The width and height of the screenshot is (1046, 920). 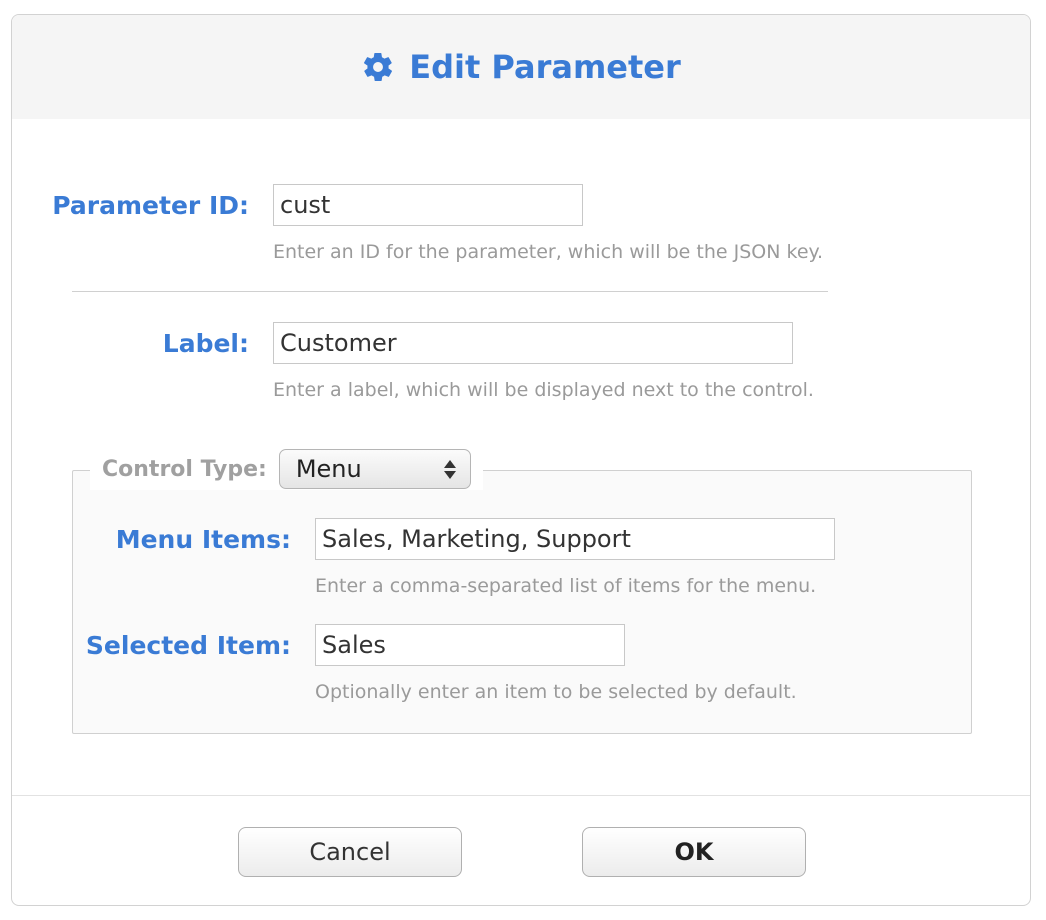 I want to click on control-type-label: Control Type:, so click(x=184, y=469).